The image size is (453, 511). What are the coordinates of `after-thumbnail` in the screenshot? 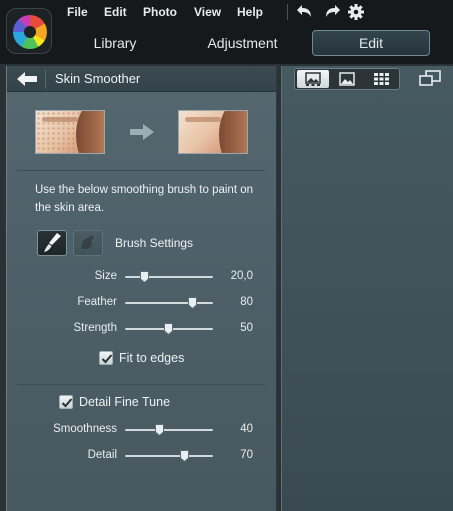 It's located at (213, 132).